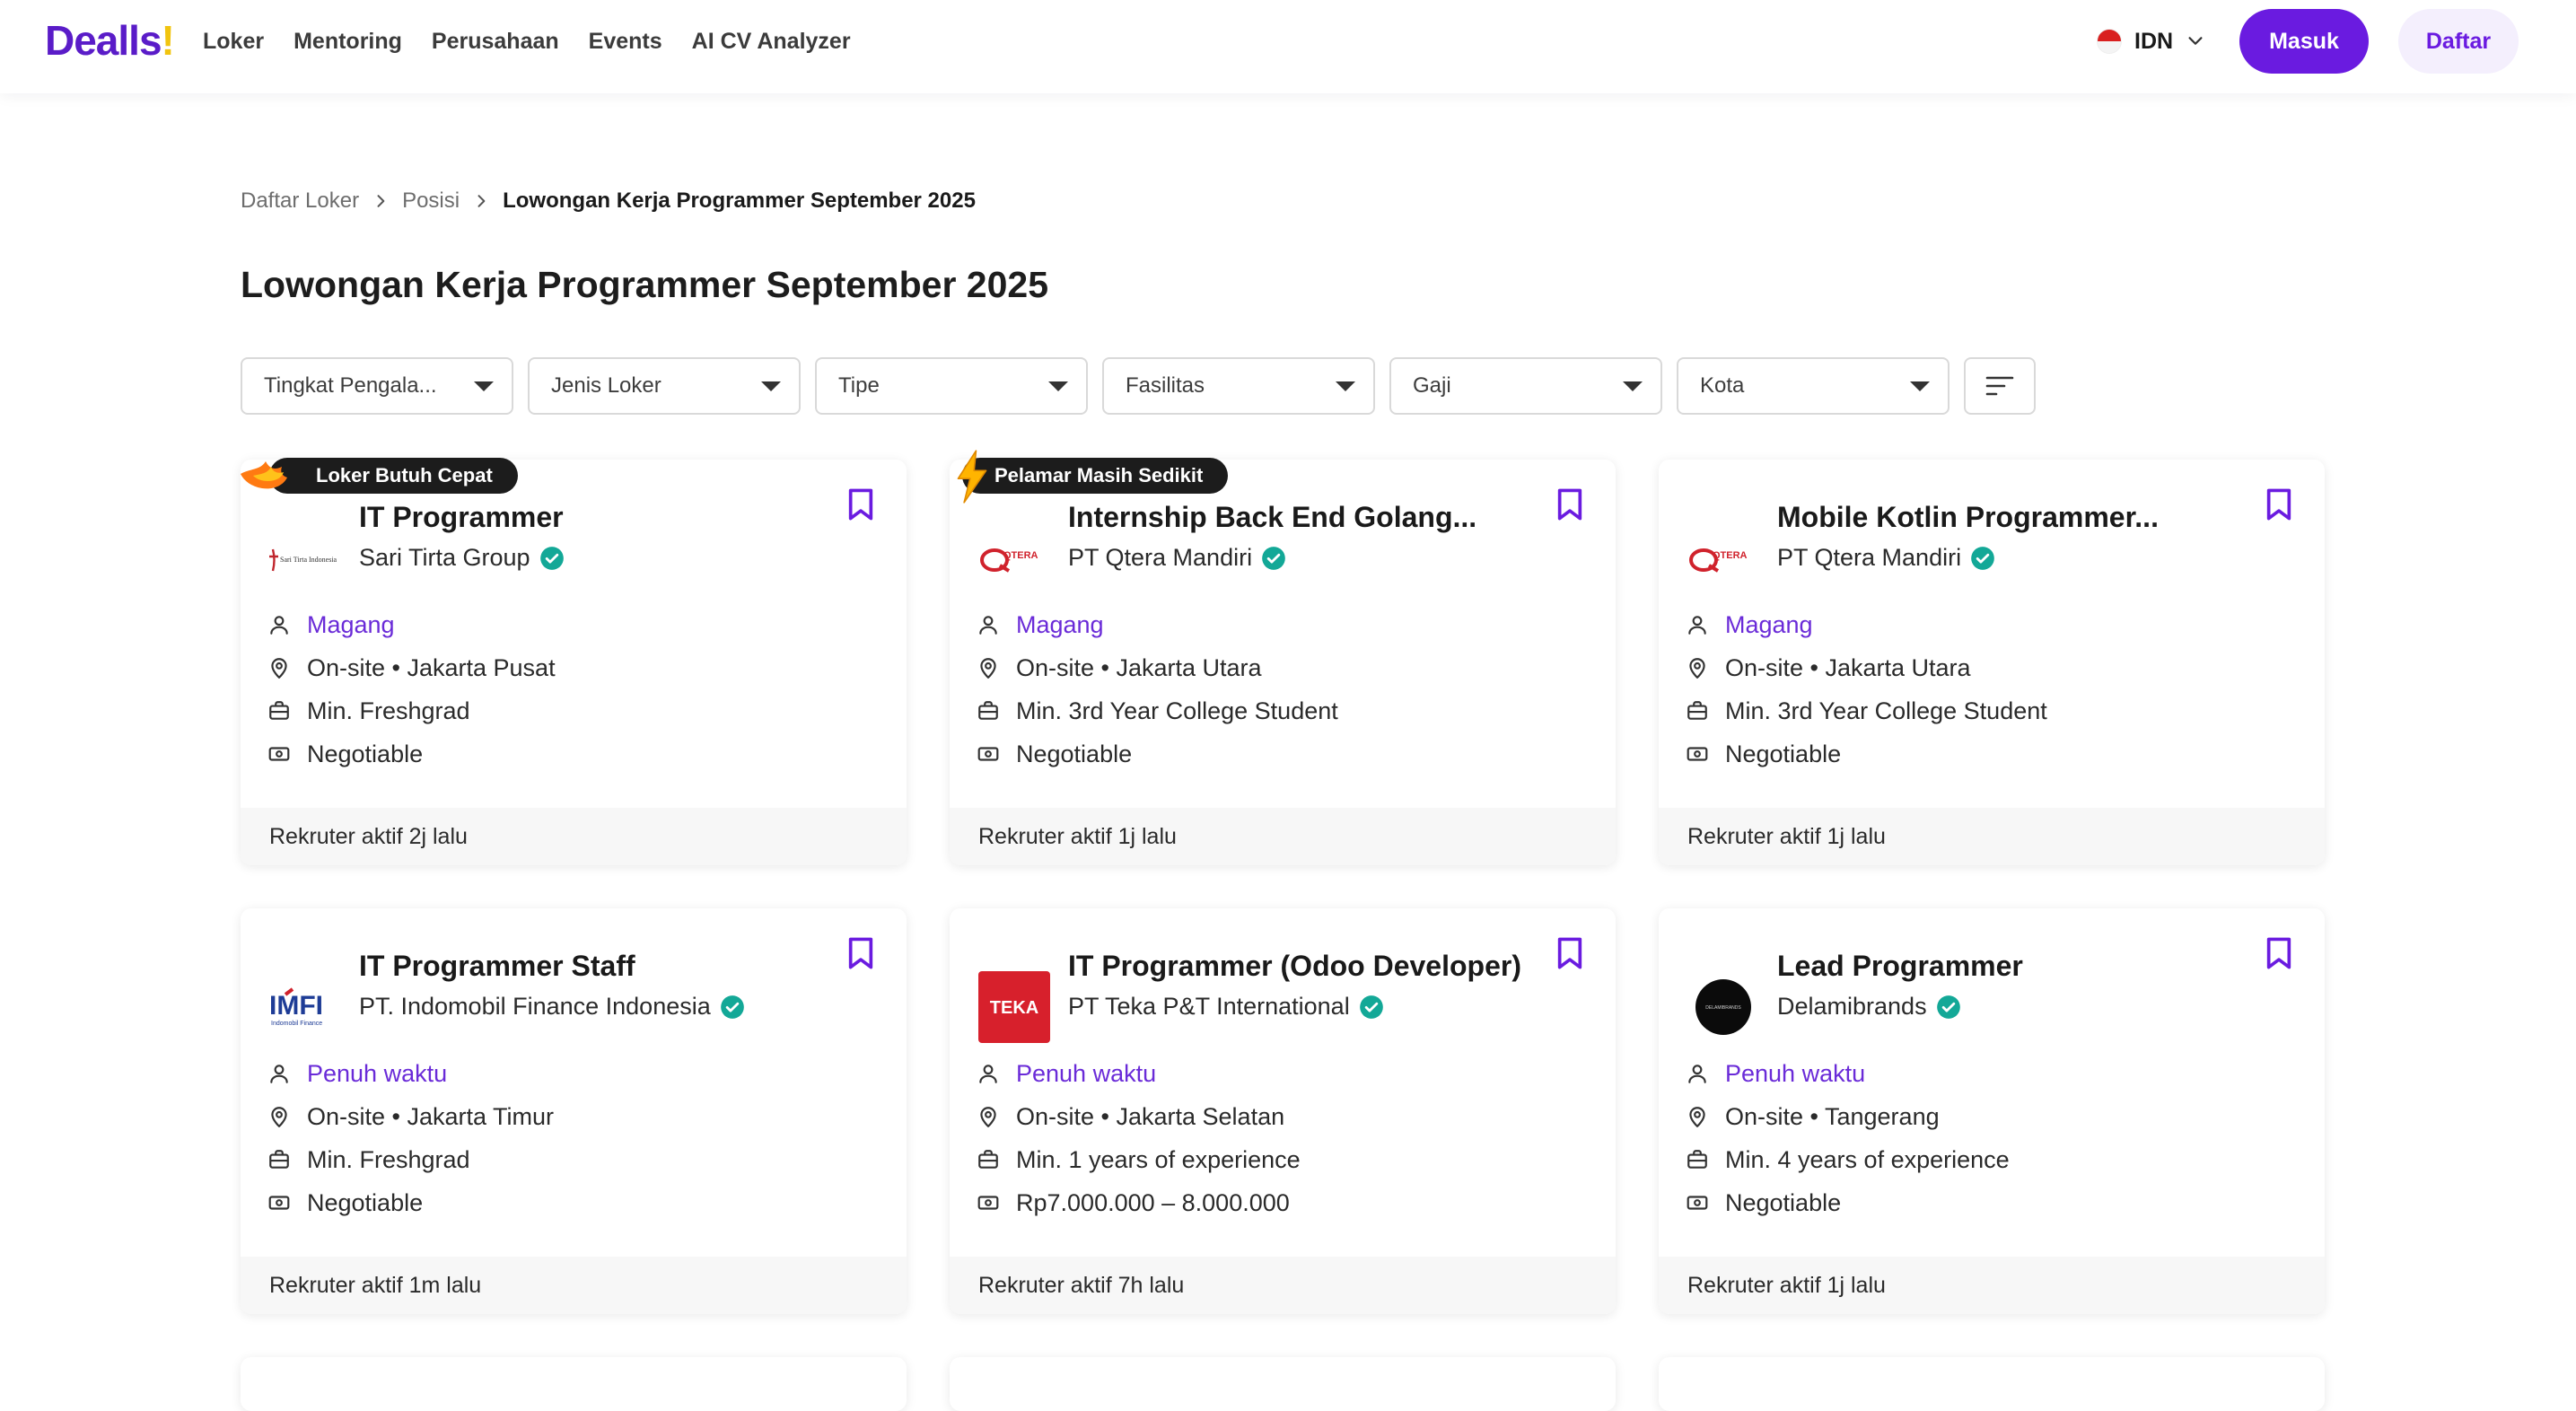  Describe the element at coordinates (951, 386) in the screenshot. I see `filter-work-type: Tipe` at that location.